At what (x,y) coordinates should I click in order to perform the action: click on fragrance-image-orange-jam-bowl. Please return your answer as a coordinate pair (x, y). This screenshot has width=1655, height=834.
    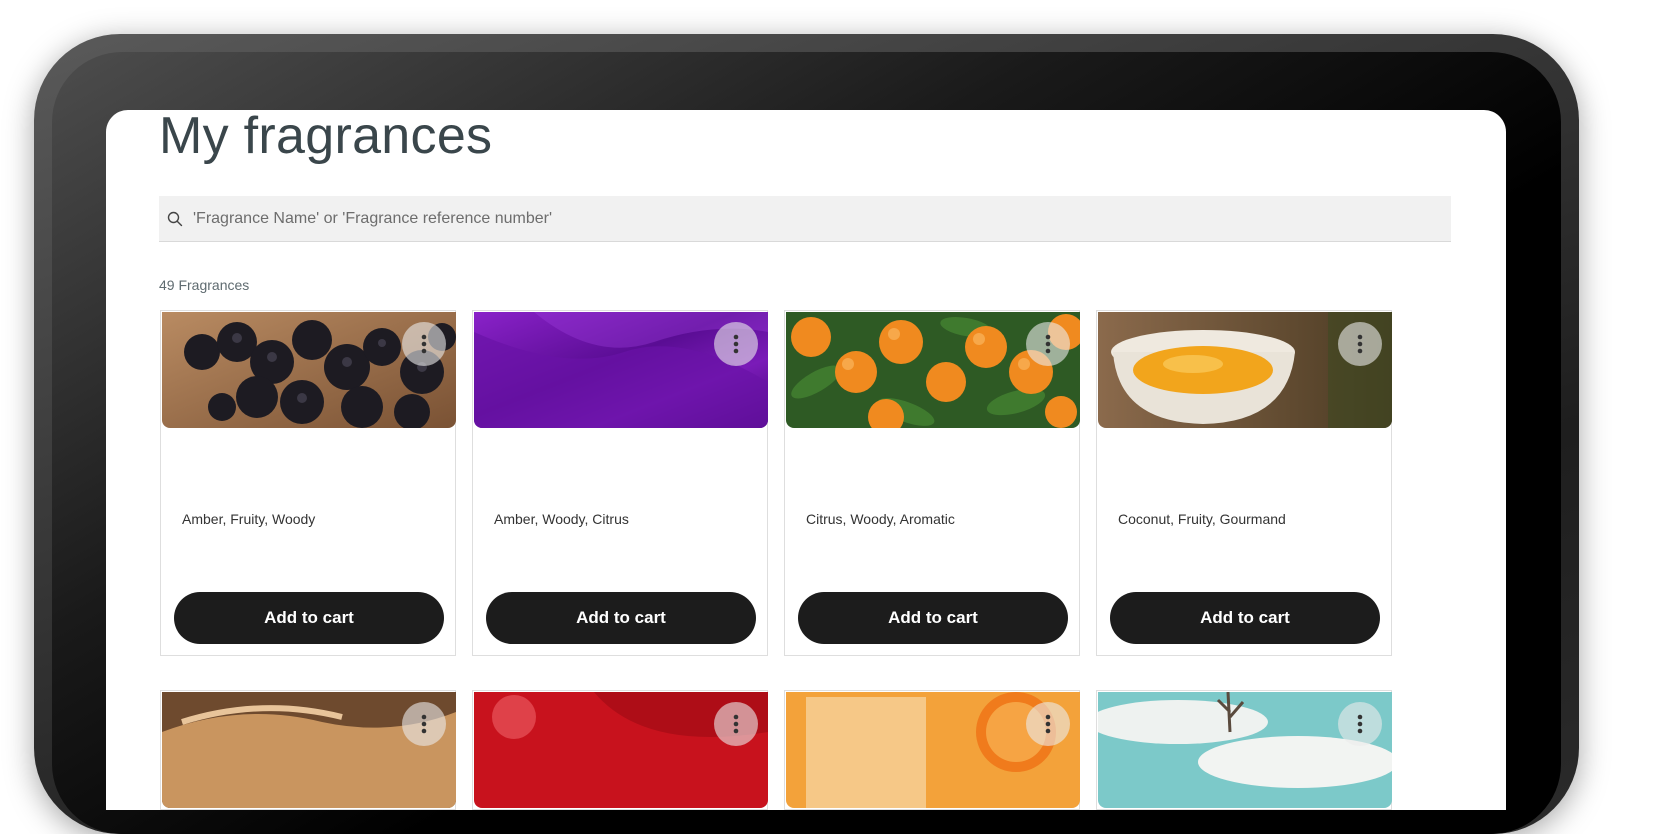
    Looking at the image, I should click on (1245, 370).